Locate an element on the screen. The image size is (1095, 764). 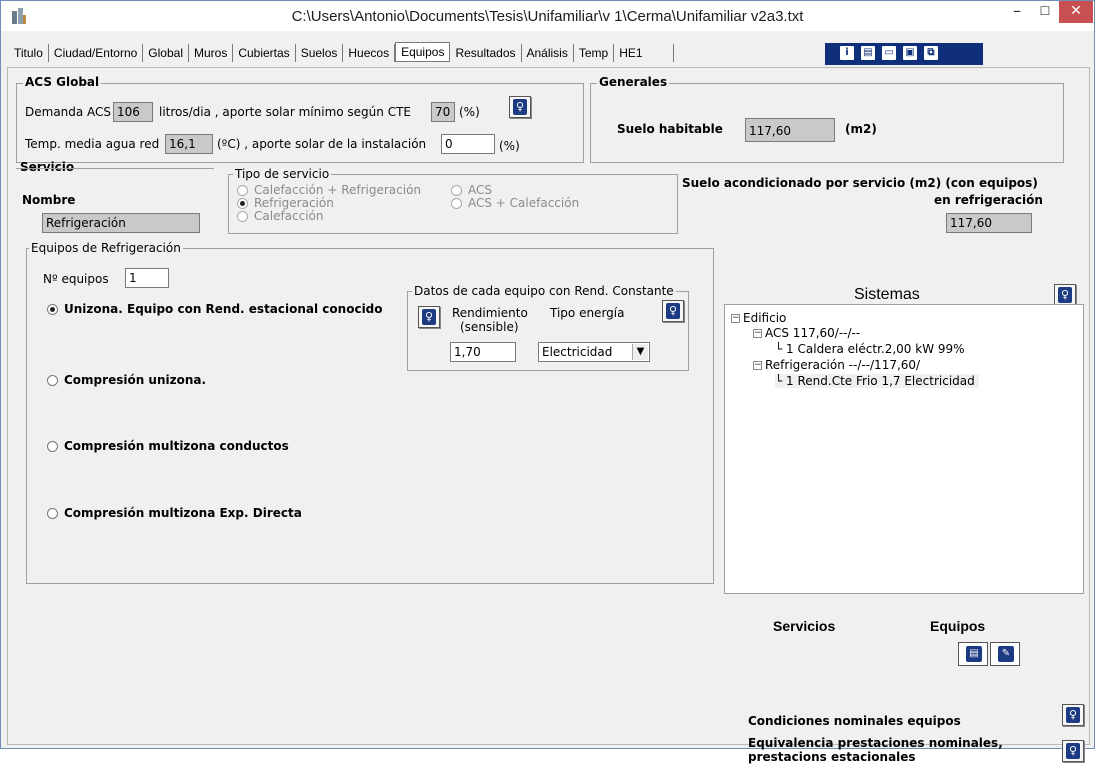
temp-agua-field: 16,1 is located at coordinates (189, 144).